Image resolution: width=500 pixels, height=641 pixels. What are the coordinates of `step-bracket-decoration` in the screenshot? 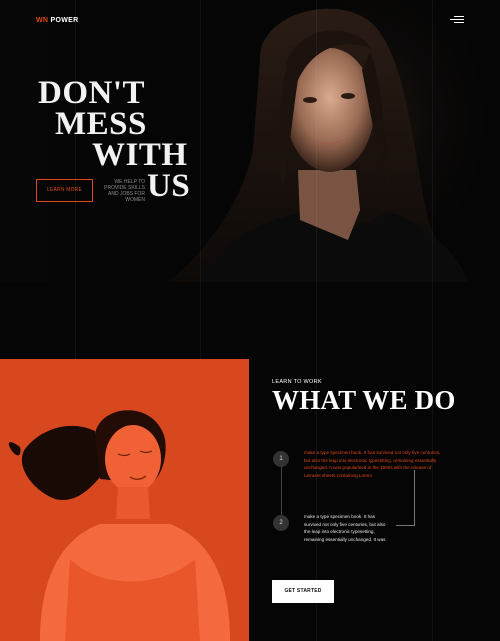 It's located at (405, 498).